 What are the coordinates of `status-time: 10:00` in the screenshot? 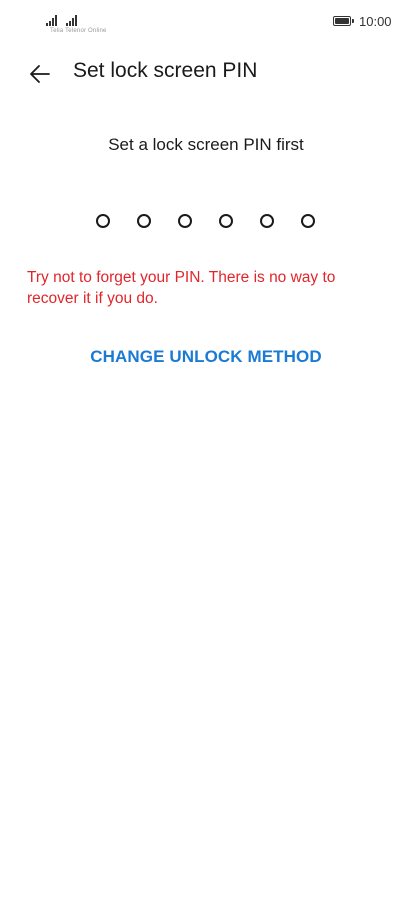 It's located at (375, 21).